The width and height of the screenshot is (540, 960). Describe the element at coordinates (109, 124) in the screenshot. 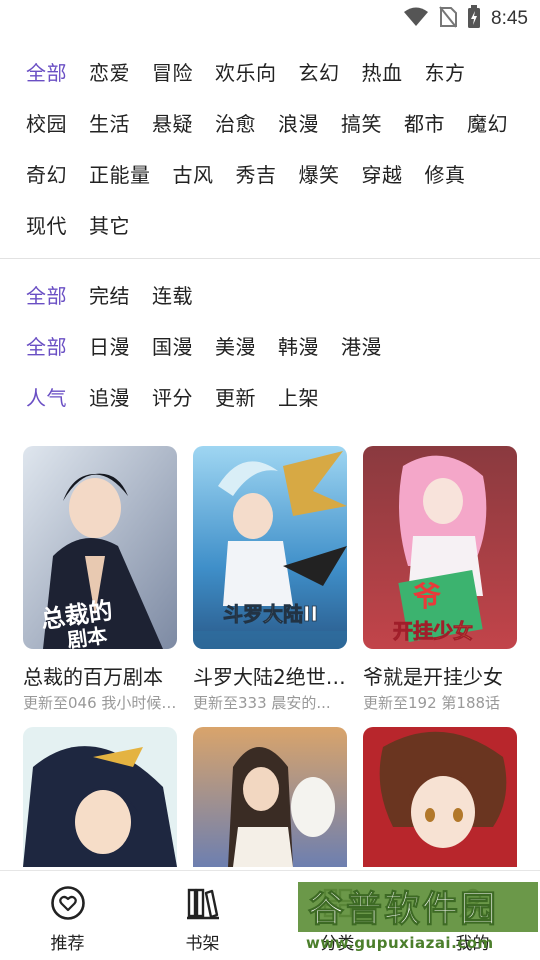

I see `category-chip: 生活` at that location.